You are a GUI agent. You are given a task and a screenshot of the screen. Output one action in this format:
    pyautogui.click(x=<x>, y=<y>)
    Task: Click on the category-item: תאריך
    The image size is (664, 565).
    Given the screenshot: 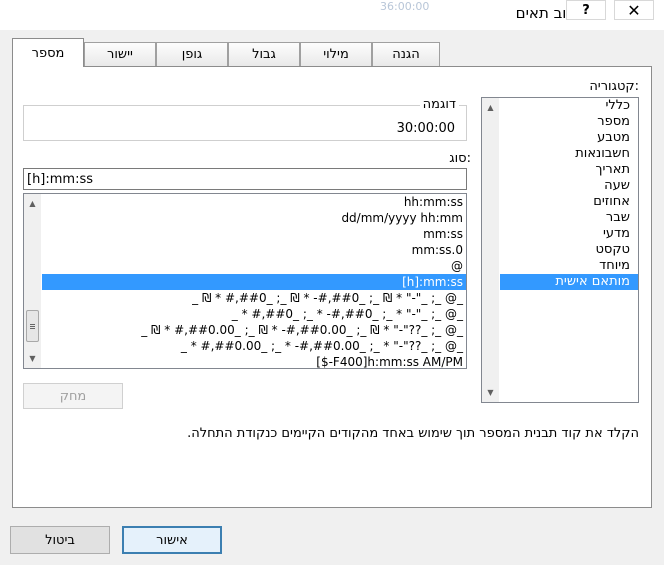 What is the action you would take?
    pyautogui.click(x=569, y=170)
    